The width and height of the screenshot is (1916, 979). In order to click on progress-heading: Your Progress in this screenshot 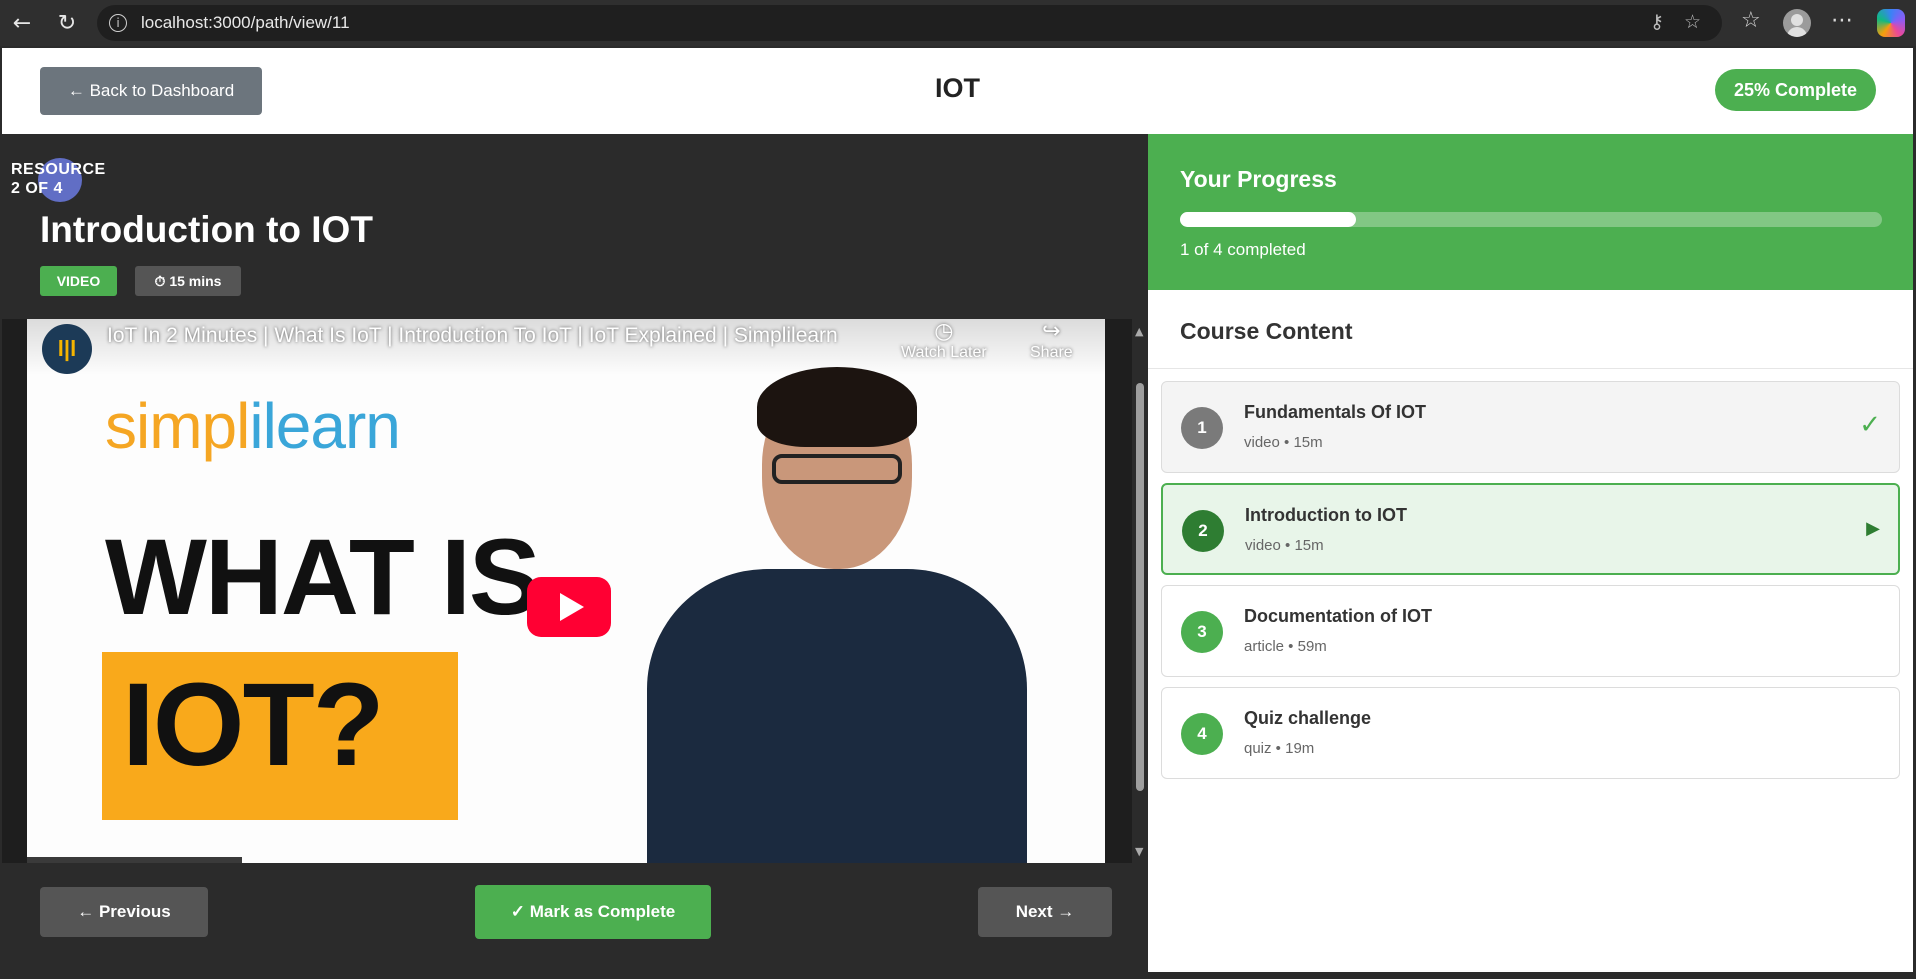, I will do `click(1258, 179)`.